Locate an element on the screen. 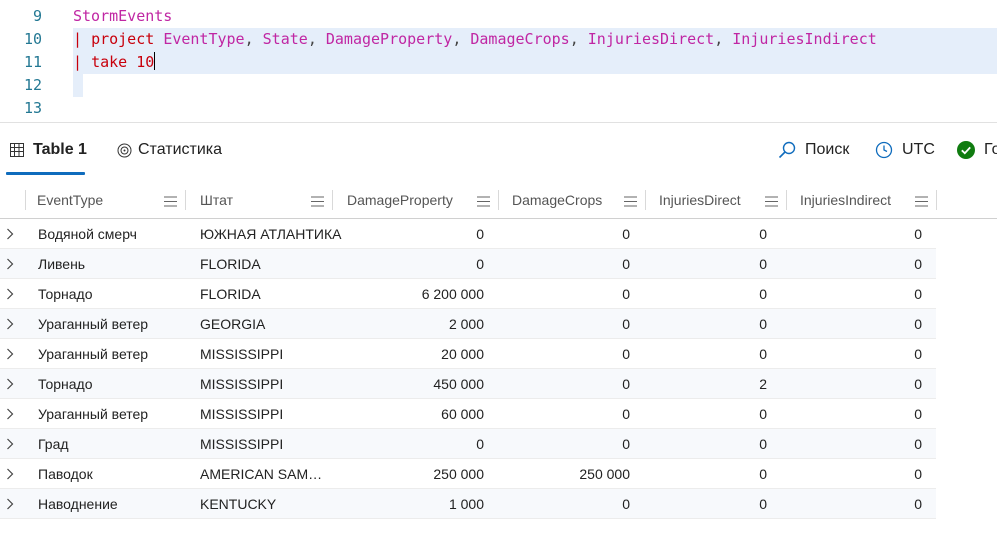 The image size is (997, 557). table-row: Ливень FLORIDA 0 0 0 0 is located at coordinates (468, 264).